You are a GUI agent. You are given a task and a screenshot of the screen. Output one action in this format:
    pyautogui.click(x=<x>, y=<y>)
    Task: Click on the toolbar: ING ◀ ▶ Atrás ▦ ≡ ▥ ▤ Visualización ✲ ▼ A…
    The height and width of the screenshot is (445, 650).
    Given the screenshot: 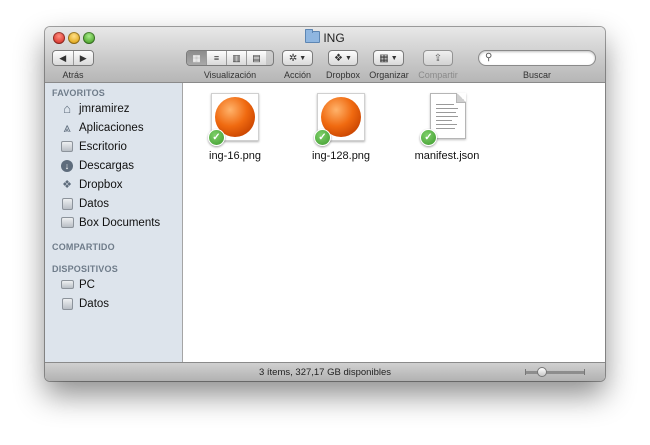 What is the action you would take?
    pyautogui.click(x=325, y=55)
    